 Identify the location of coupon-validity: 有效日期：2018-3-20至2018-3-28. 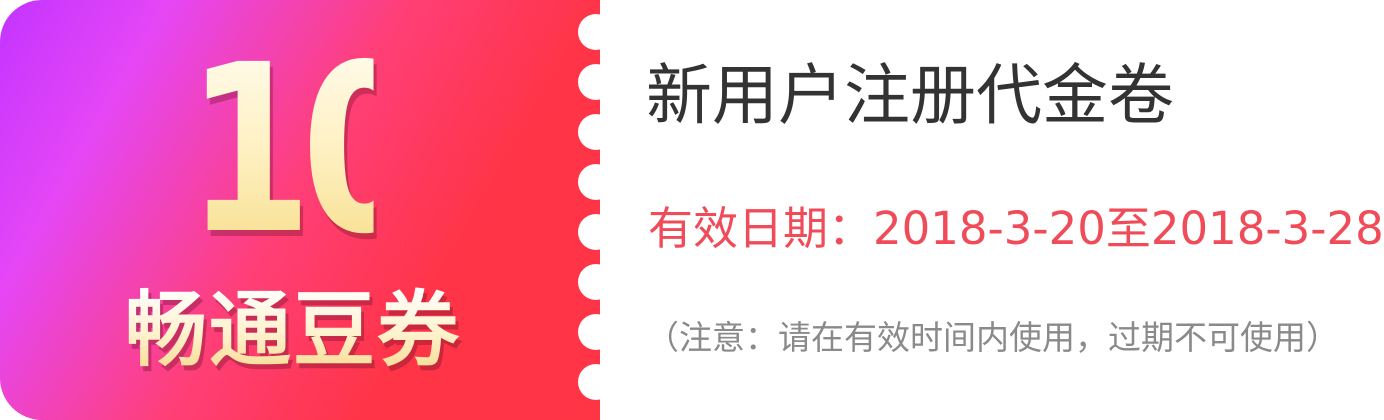
(1016, 228).